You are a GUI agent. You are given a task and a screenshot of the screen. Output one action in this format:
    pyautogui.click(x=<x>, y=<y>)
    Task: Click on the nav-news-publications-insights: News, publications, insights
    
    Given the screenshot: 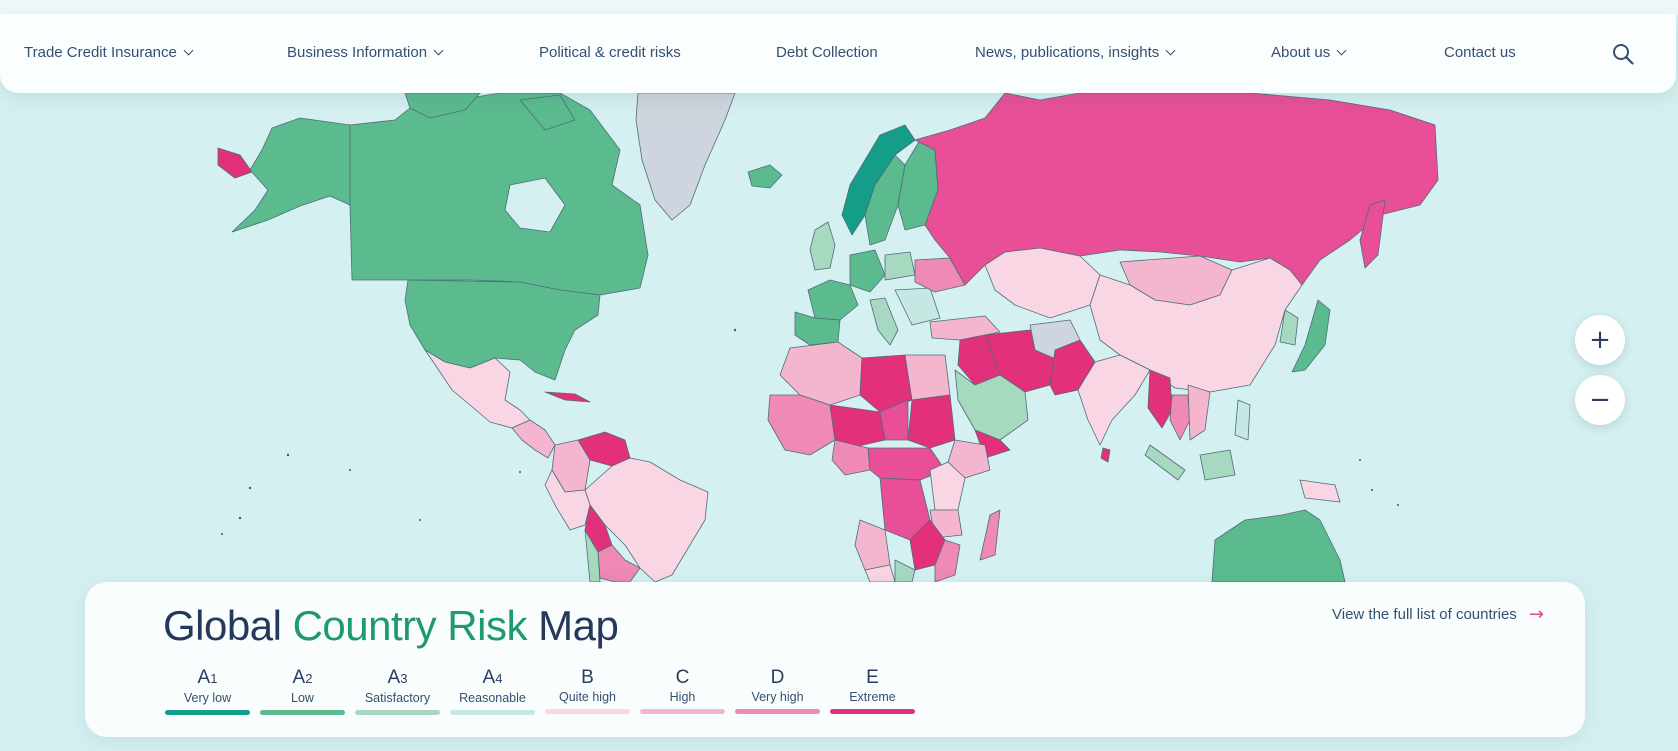 What is the action you would take?
    pyautogui.click(x=1075, y=52)
    